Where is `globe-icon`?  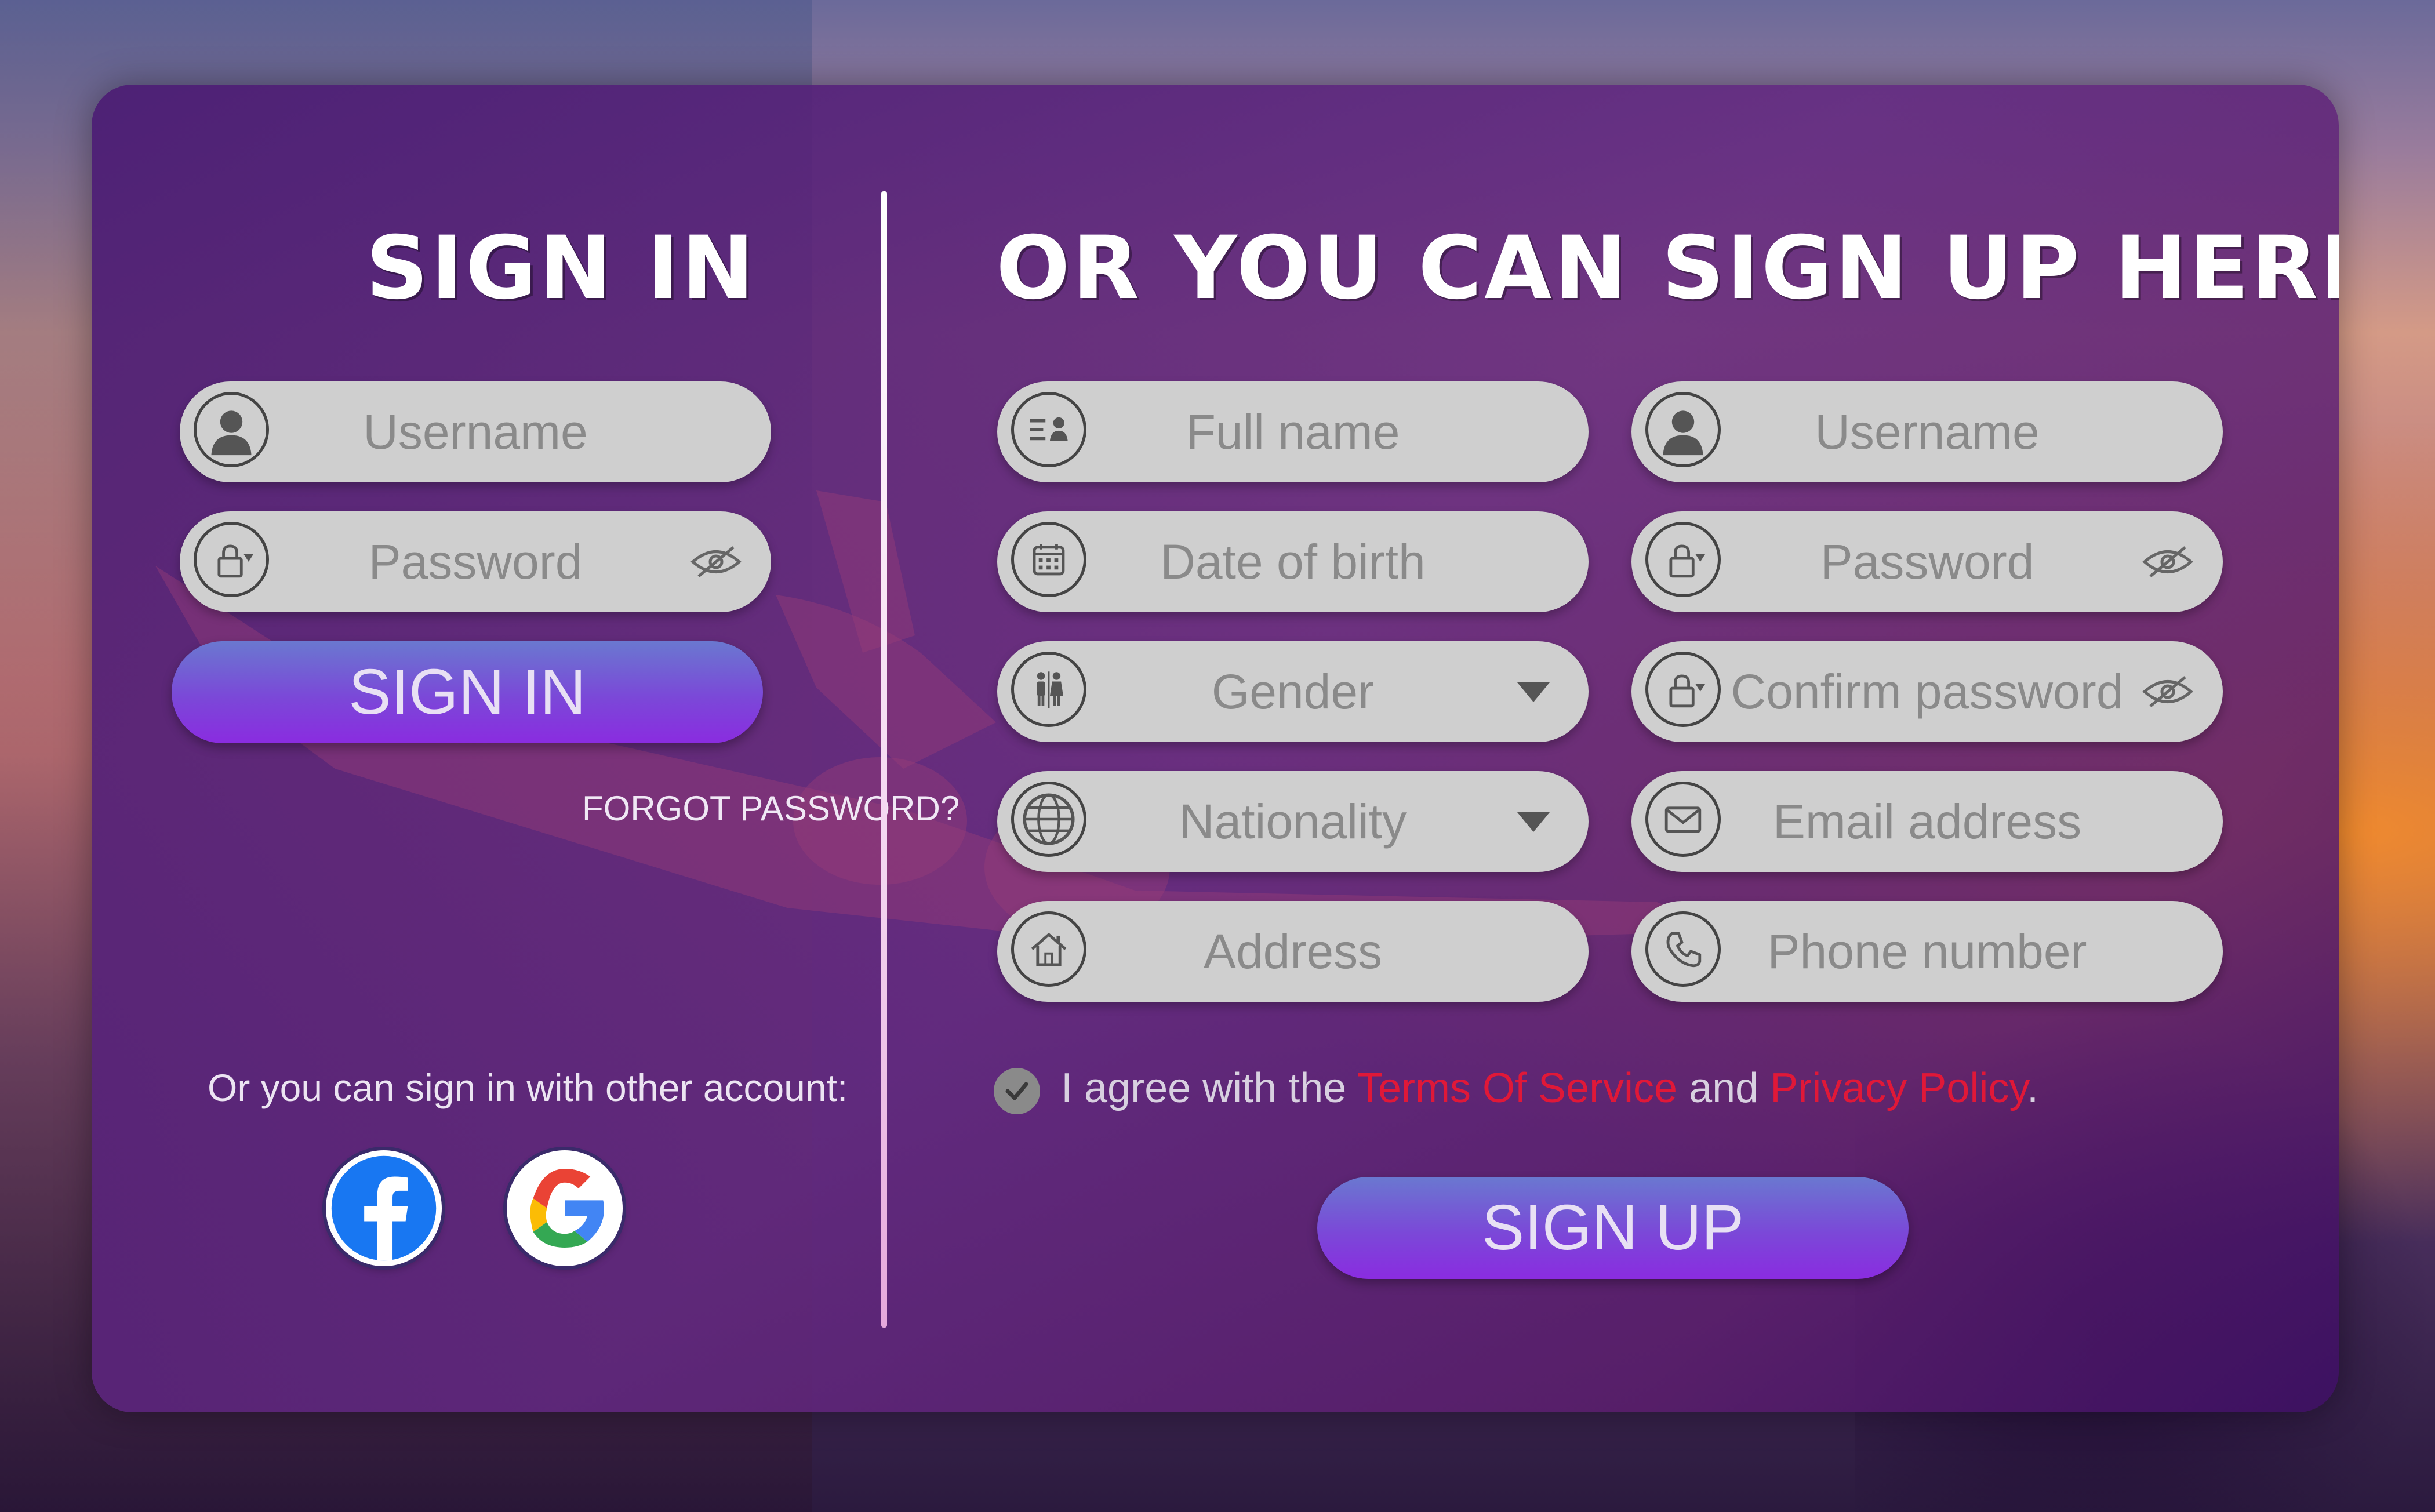
globe-icon is located at coordinates (1048, 819).